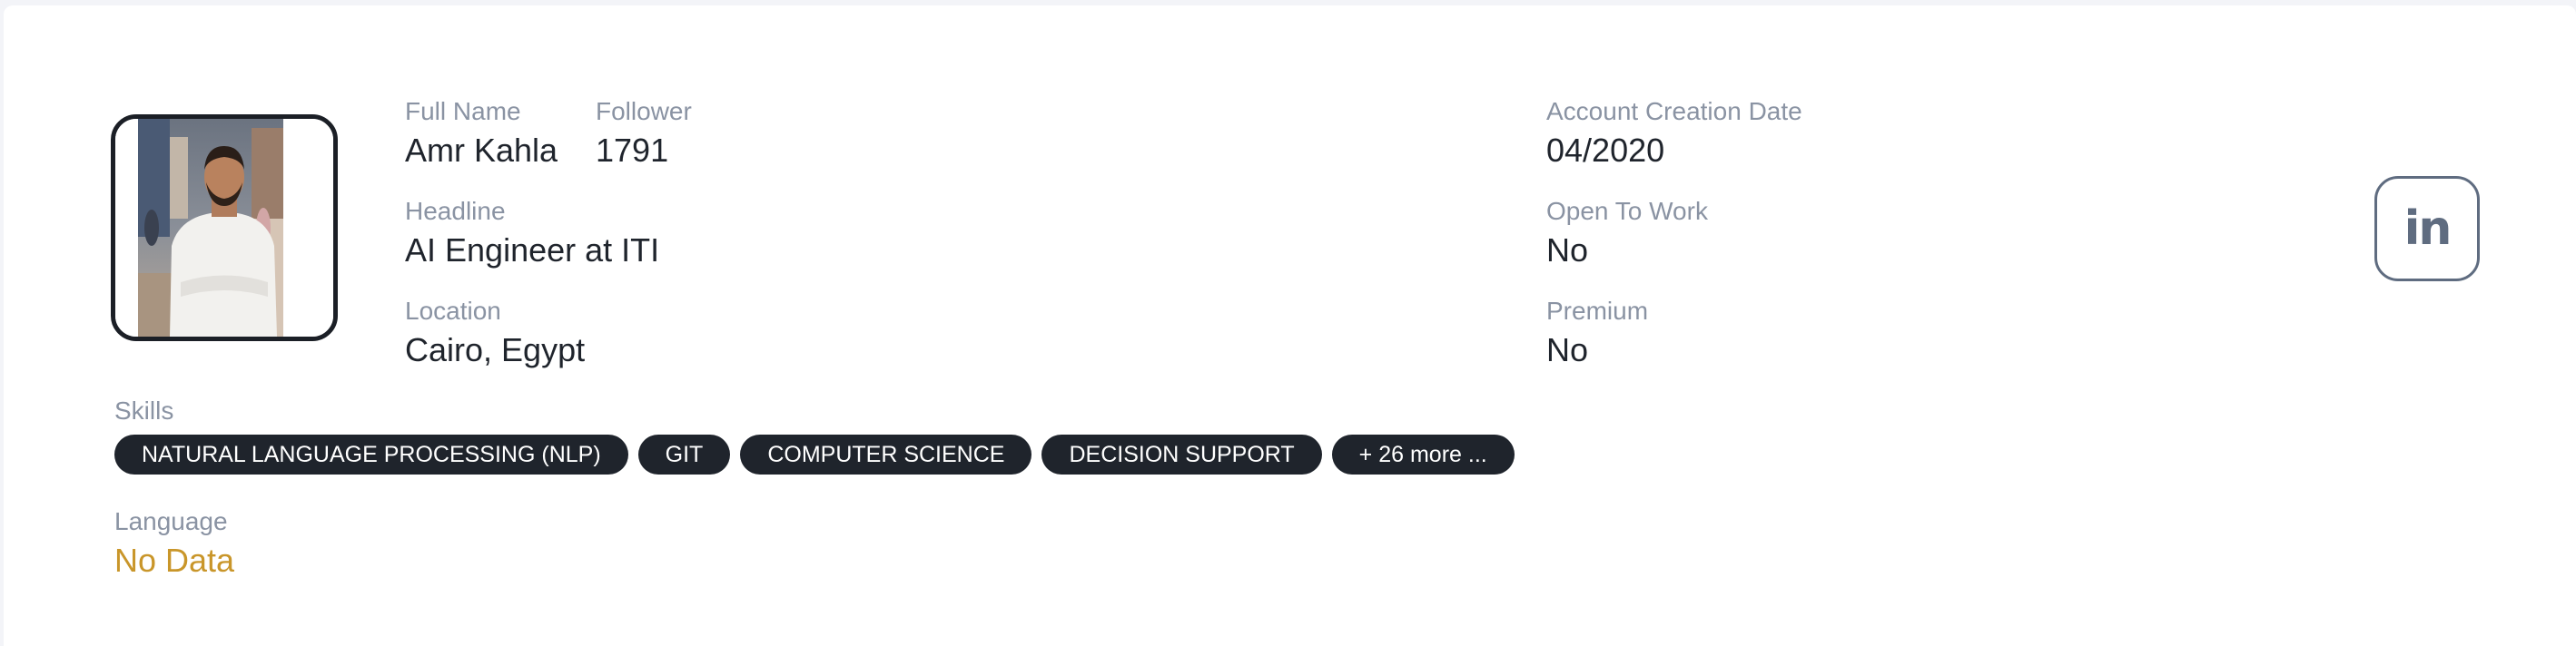 This screenshot has height=646, width=2576. I want to click on account-creation-field: Account Creation Date 04/2020, so click(1674, 133).